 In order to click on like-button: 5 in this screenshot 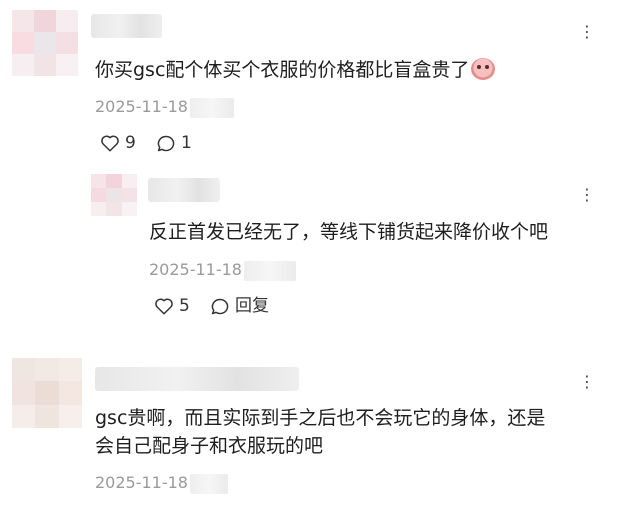, I will do `click(172, 306)`.